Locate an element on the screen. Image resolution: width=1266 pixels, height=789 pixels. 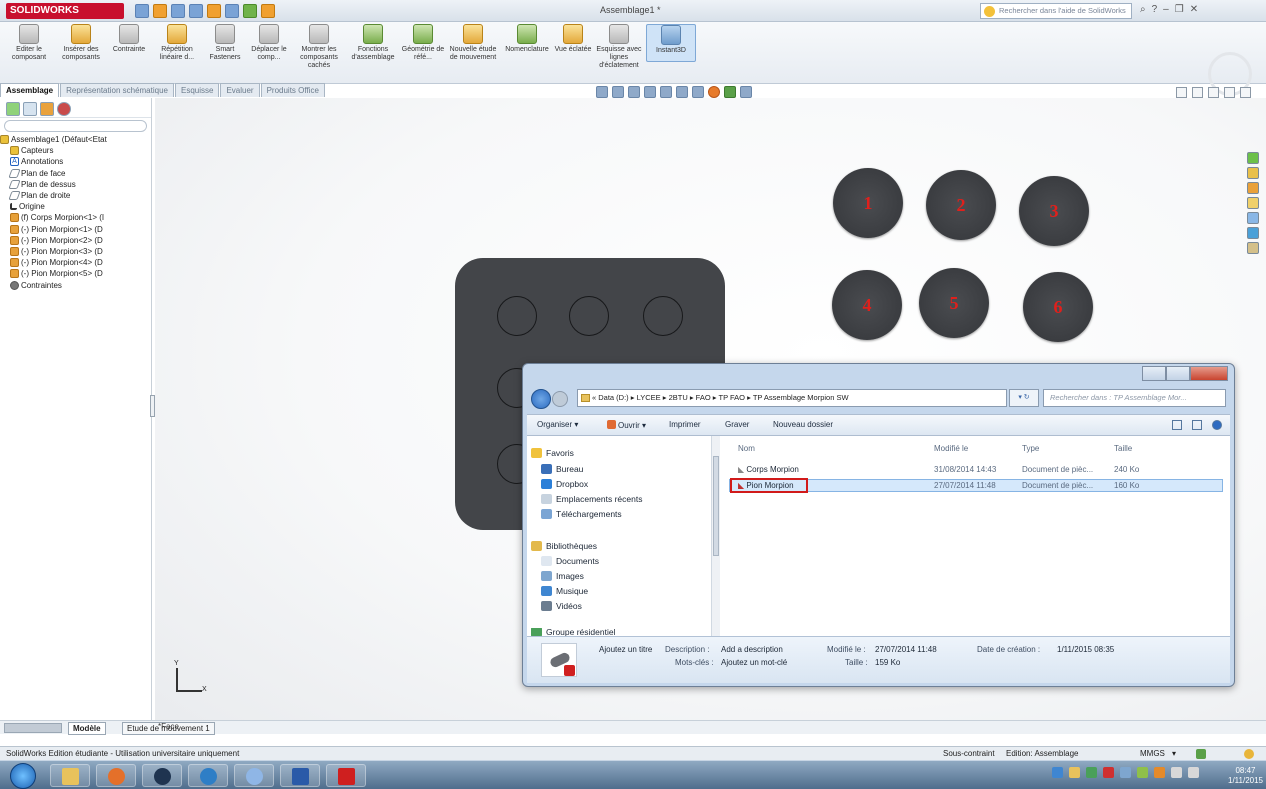
tree-item-part: (-) Pion Morpion<5> (D is located at coordinates (75, 273).